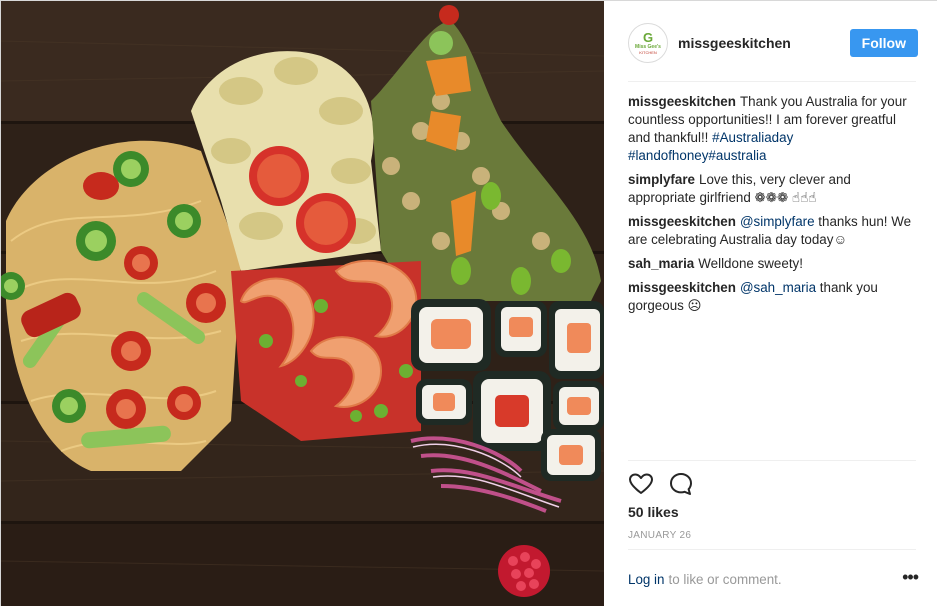 This screenshot has width=937, height=606. Describe the element at coordinates (750, 263) in the screenshot. I see `comment-text: Welldone sweety!` at that location.